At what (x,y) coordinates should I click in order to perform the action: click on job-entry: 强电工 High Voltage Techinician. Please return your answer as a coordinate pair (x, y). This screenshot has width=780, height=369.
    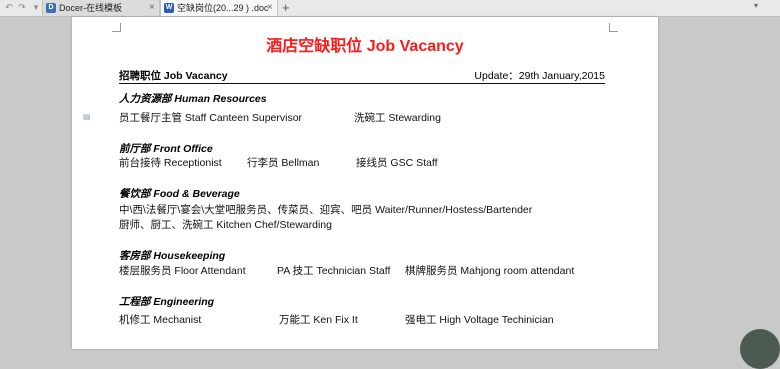
    Looking at the image, I should click on (479, 320).